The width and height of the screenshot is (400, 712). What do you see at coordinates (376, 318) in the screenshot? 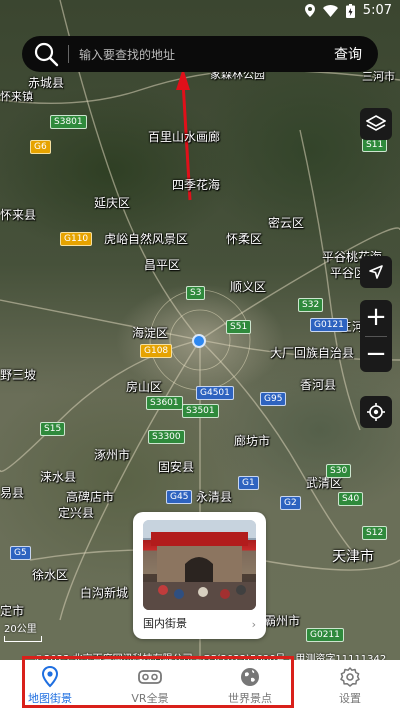
I see `zoom-in-button: +` at bounding box center [376, 318].